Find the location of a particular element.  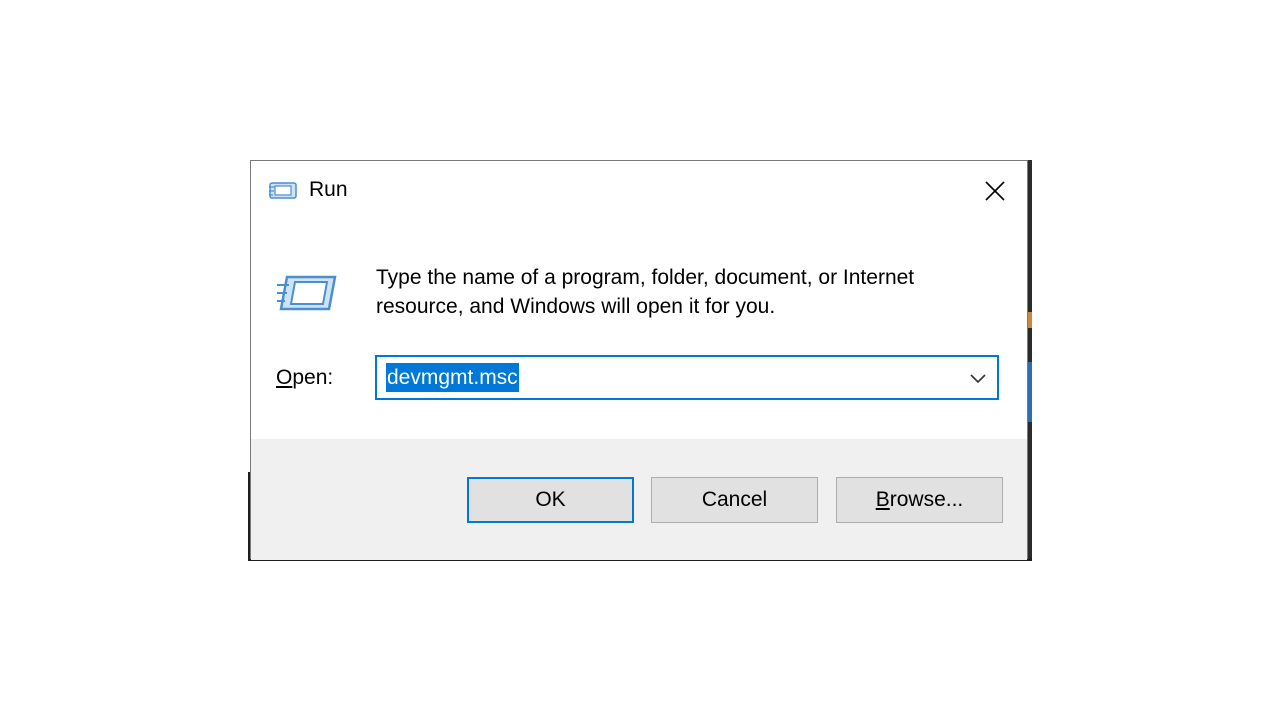

close-icon is located at coordinates (995, 191).